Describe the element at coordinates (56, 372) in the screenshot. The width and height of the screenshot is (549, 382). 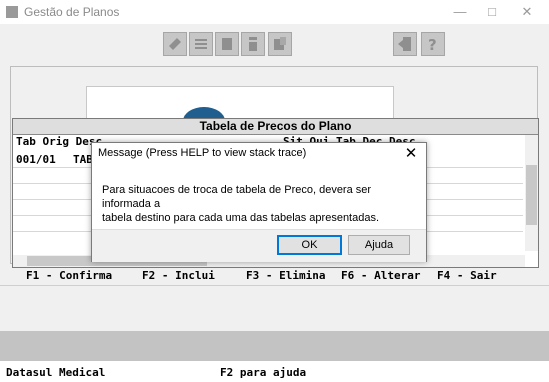
I see `status-app-name: Datasul Medical` at that location.